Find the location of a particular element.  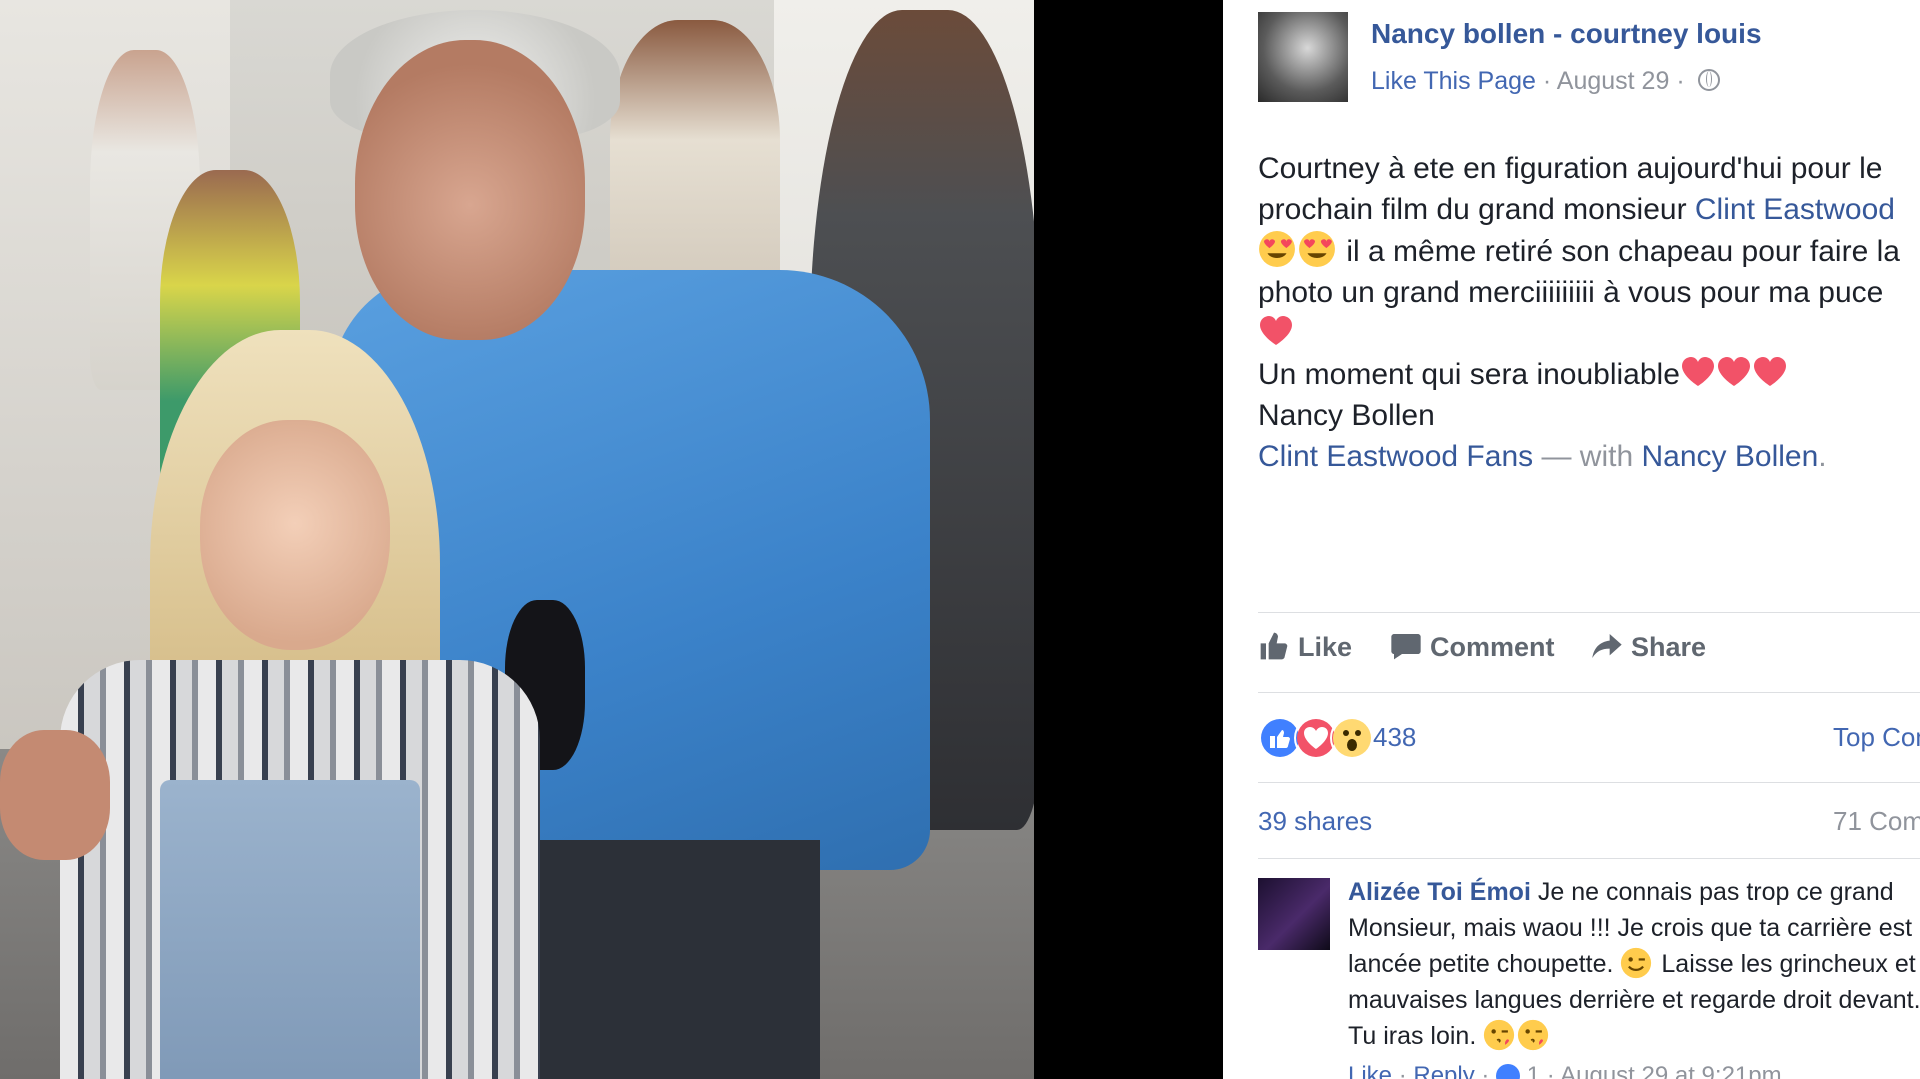

page-name-link: Nancy bollen - courtney louis is located at coordinates (1566, 34).